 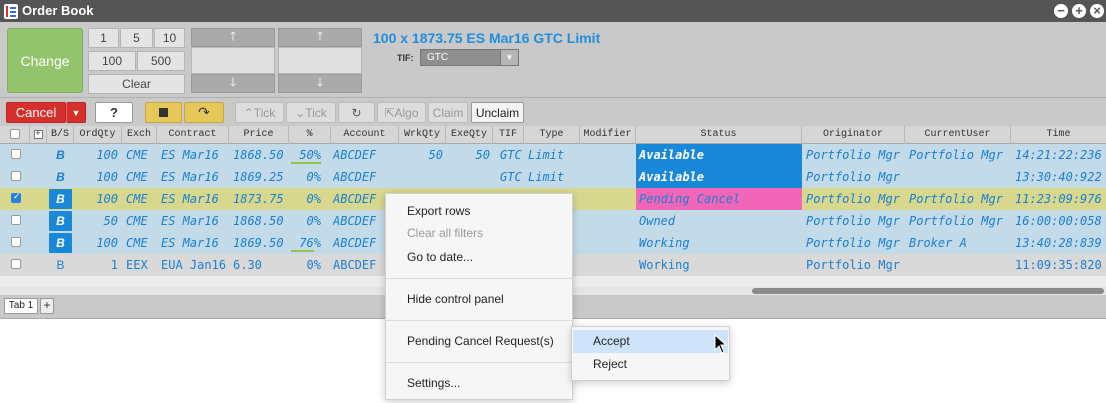 I want to click on exch-cell: CME, so click(x=137, y=243).